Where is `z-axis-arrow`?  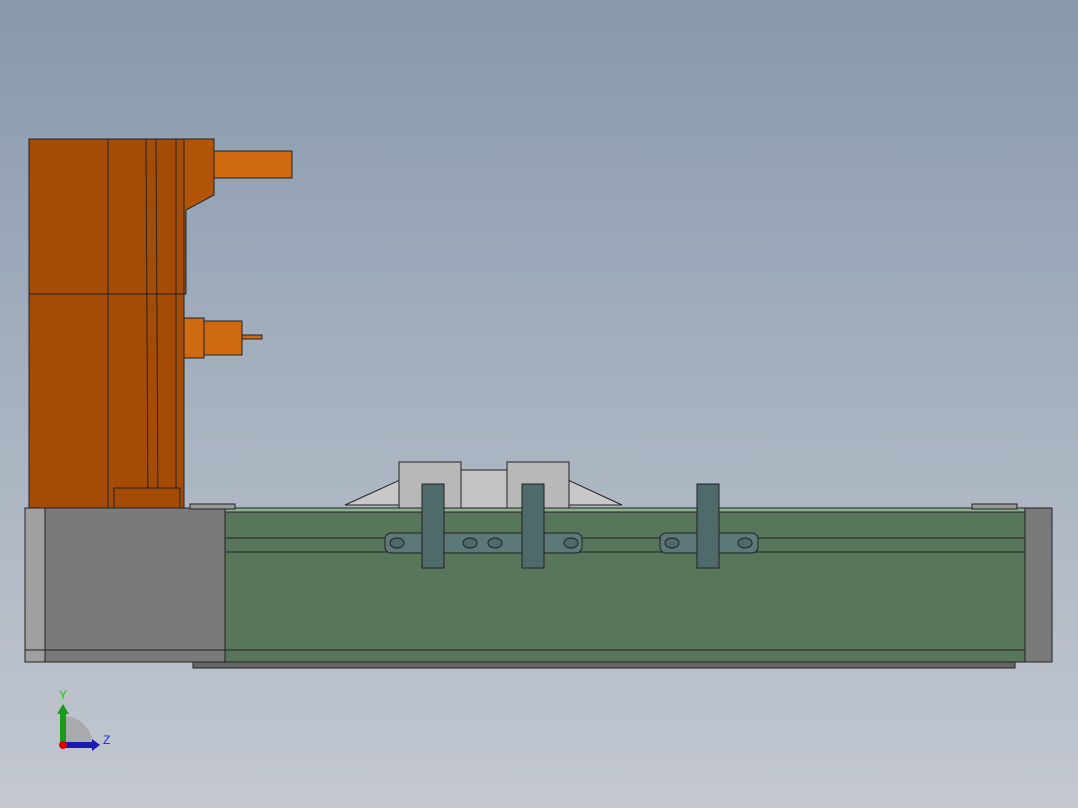 z-axis-arrow is located at coordinates (78, 745).